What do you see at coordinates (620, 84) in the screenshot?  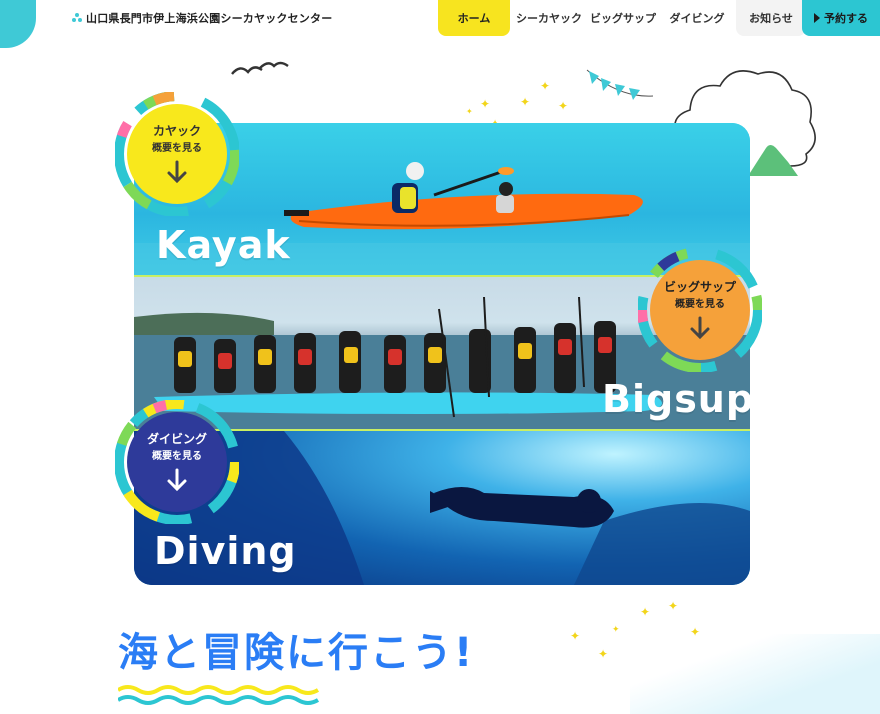 I see `bunting-icon` at bounding box center [620, 84].